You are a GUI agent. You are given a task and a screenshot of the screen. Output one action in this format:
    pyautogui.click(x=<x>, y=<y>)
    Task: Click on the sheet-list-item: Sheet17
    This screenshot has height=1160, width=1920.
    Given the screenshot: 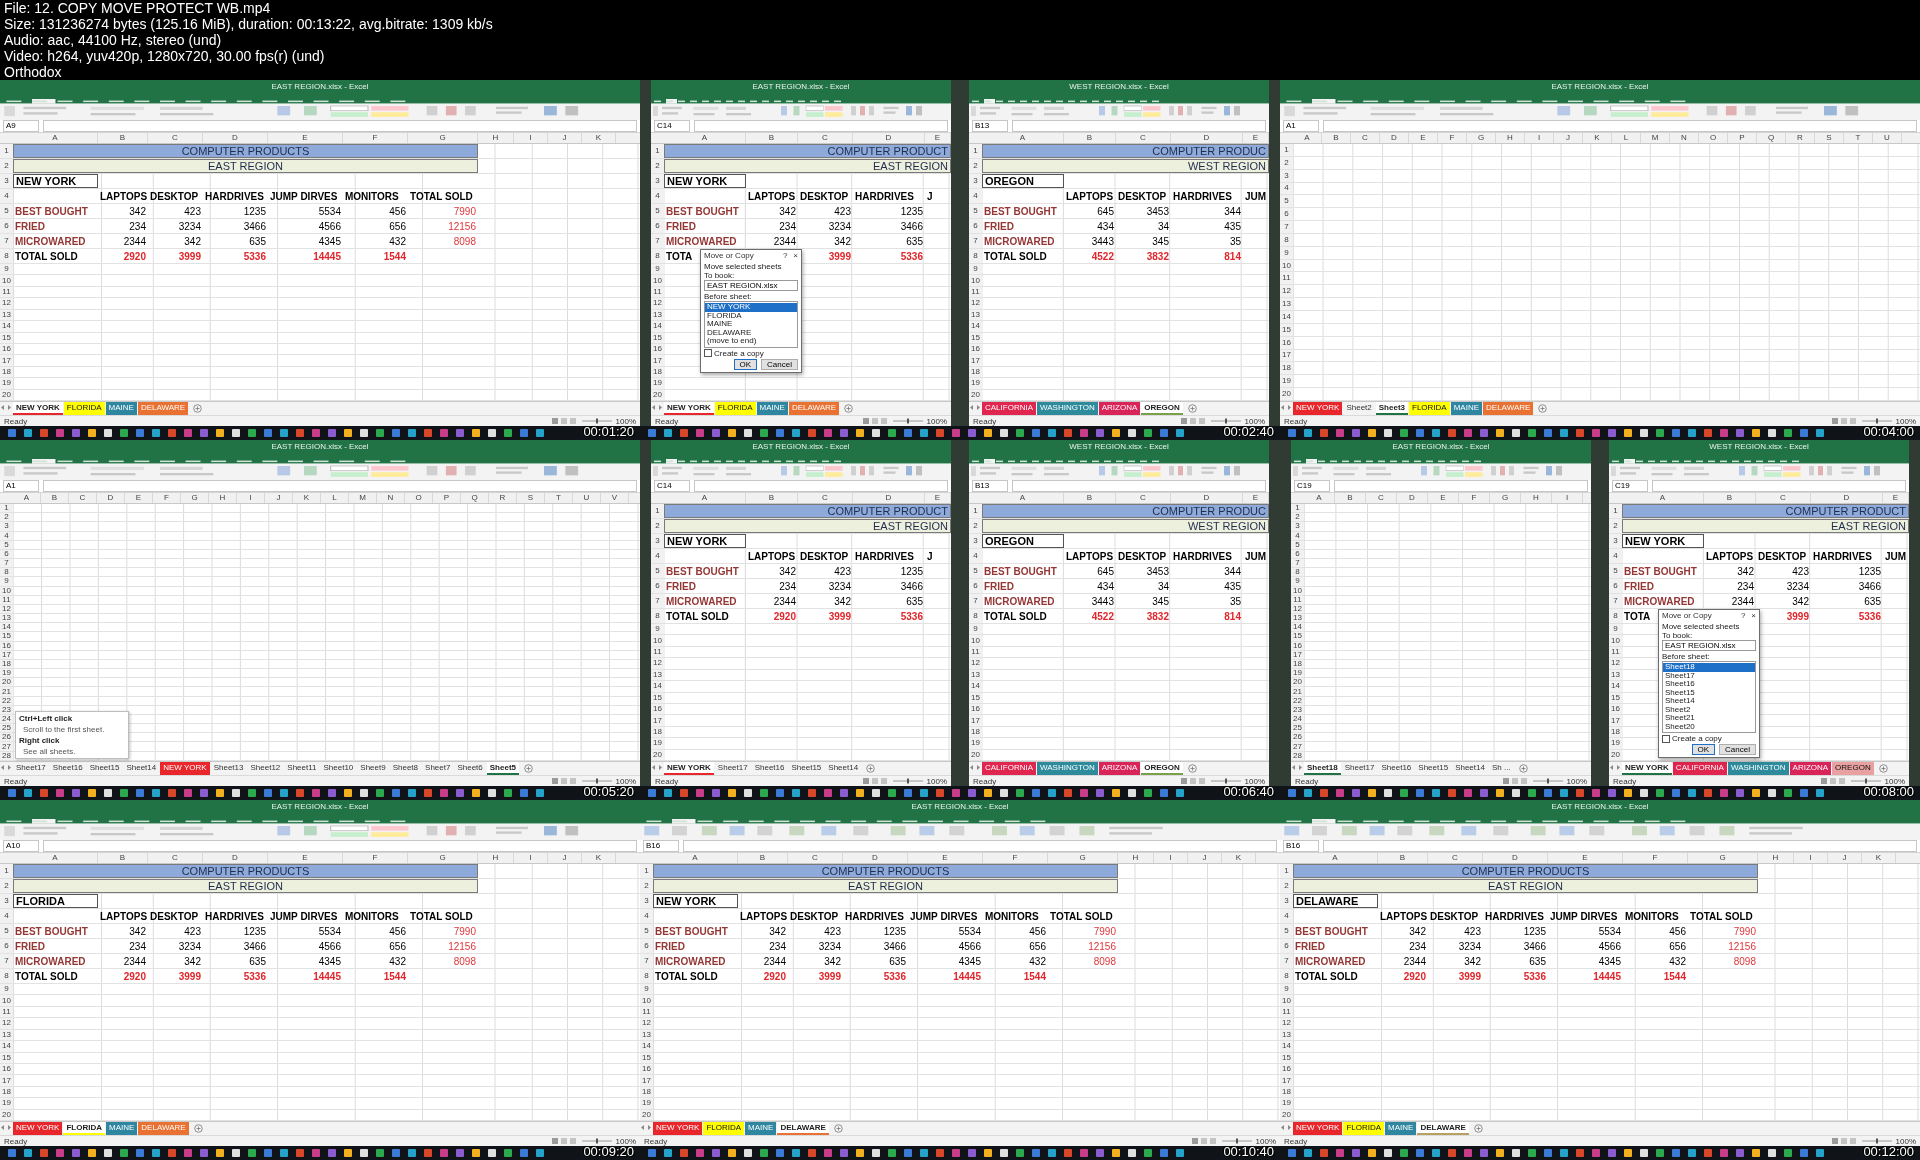 What is the action you would take?
    pyautogui.click(x=1709, y=675)
    